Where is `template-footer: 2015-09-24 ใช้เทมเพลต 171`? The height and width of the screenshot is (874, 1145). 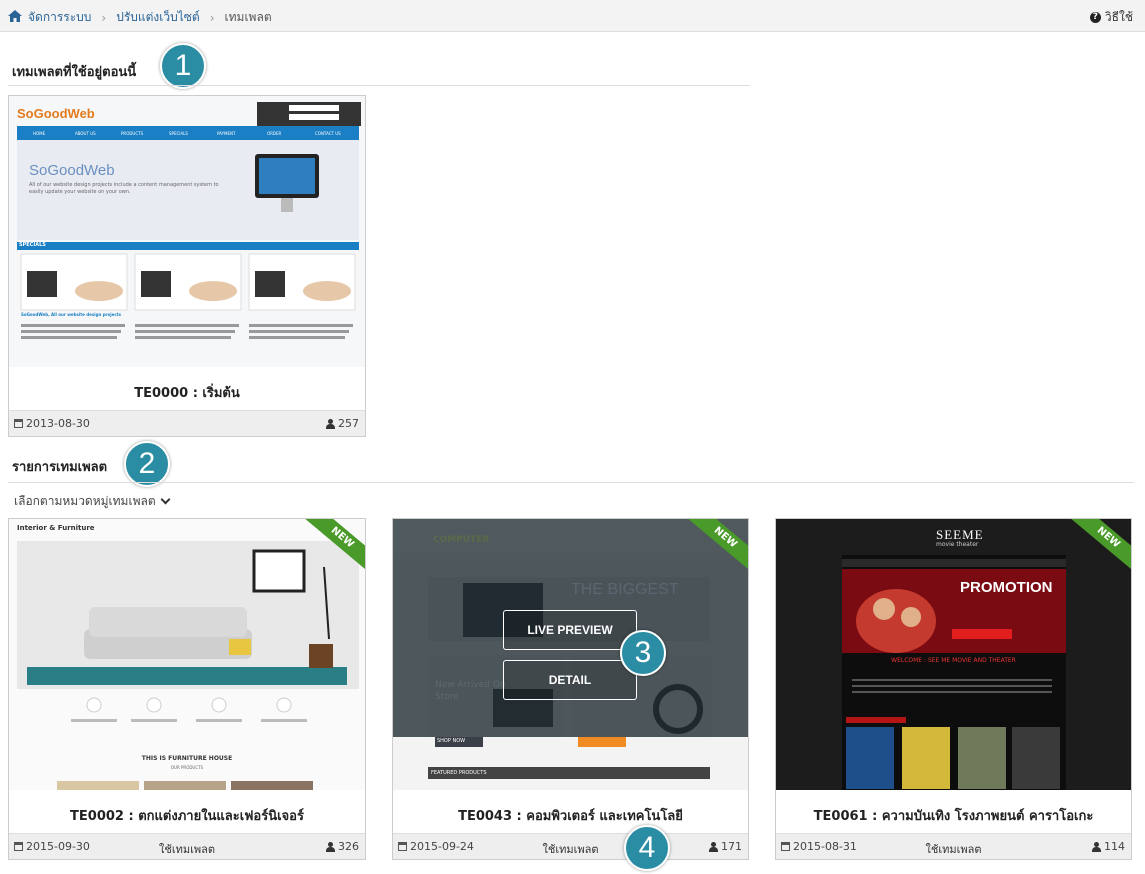
template-footer: 2015-09-24 ใช้เทมเพลต 171 is located at coordinates (570, 846).